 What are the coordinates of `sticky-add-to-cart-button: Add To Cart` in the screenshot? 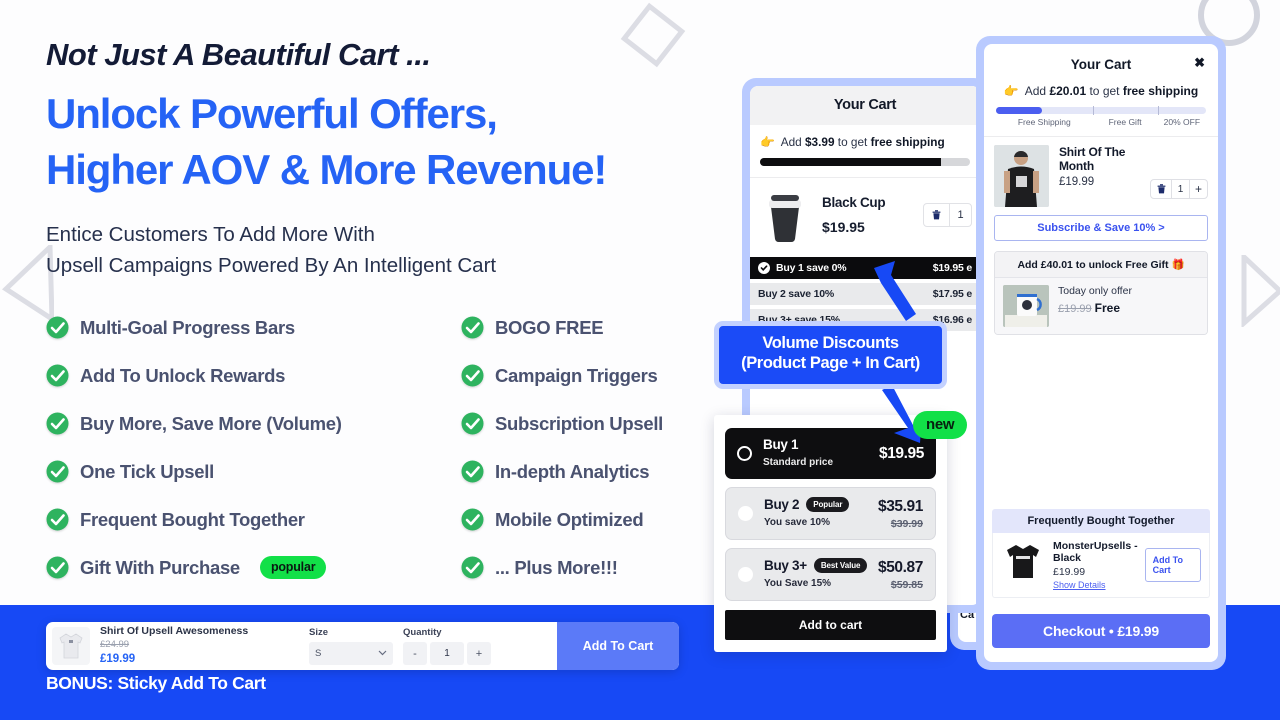 It's located at (618, 646).